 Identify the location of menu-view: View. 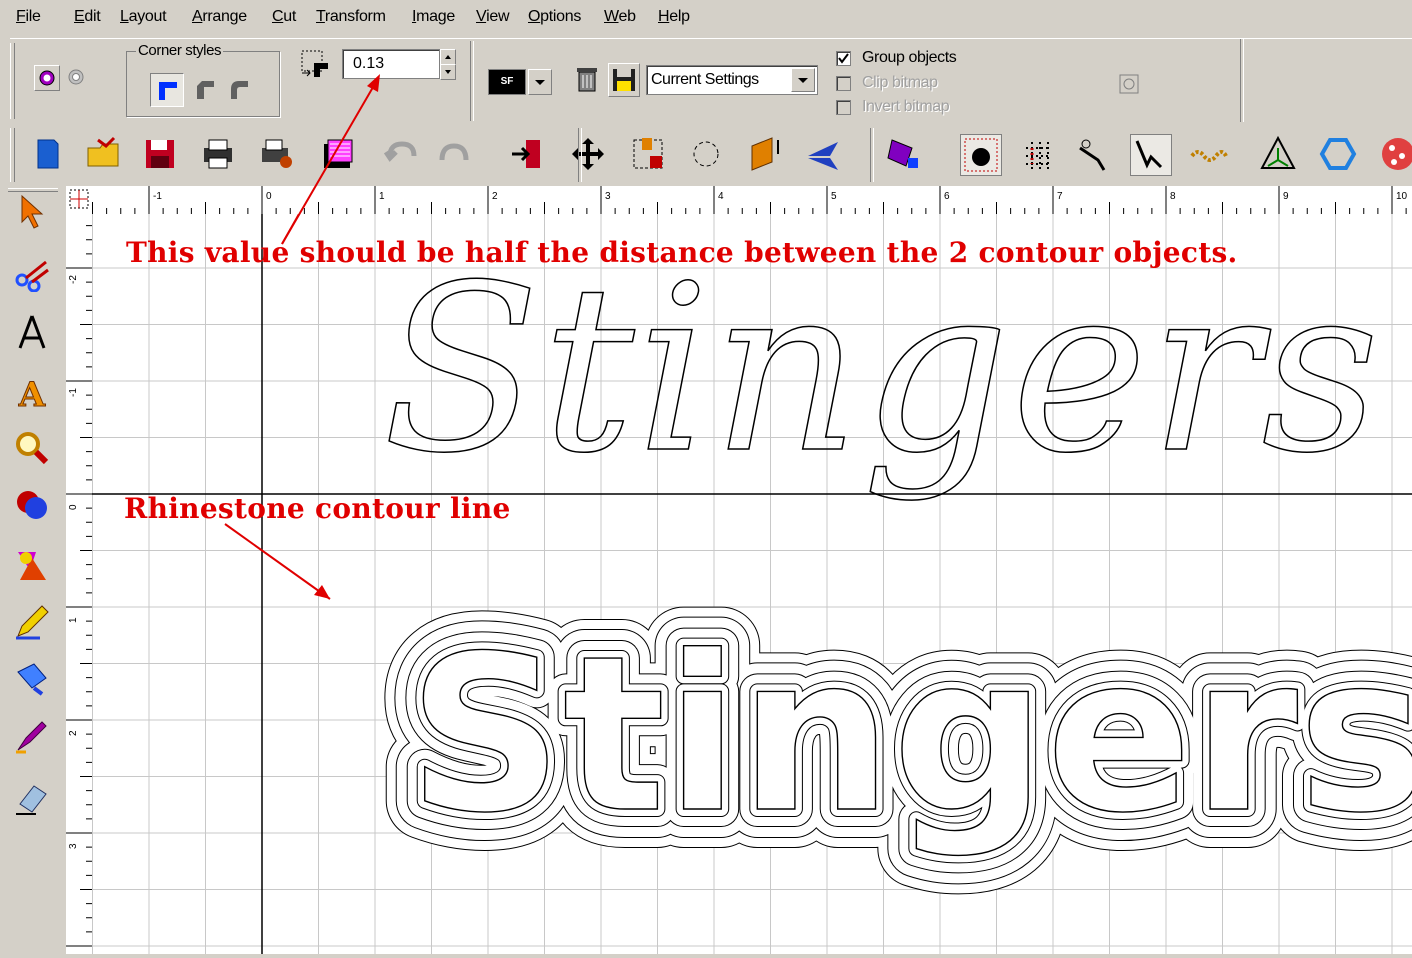
(493, 17).